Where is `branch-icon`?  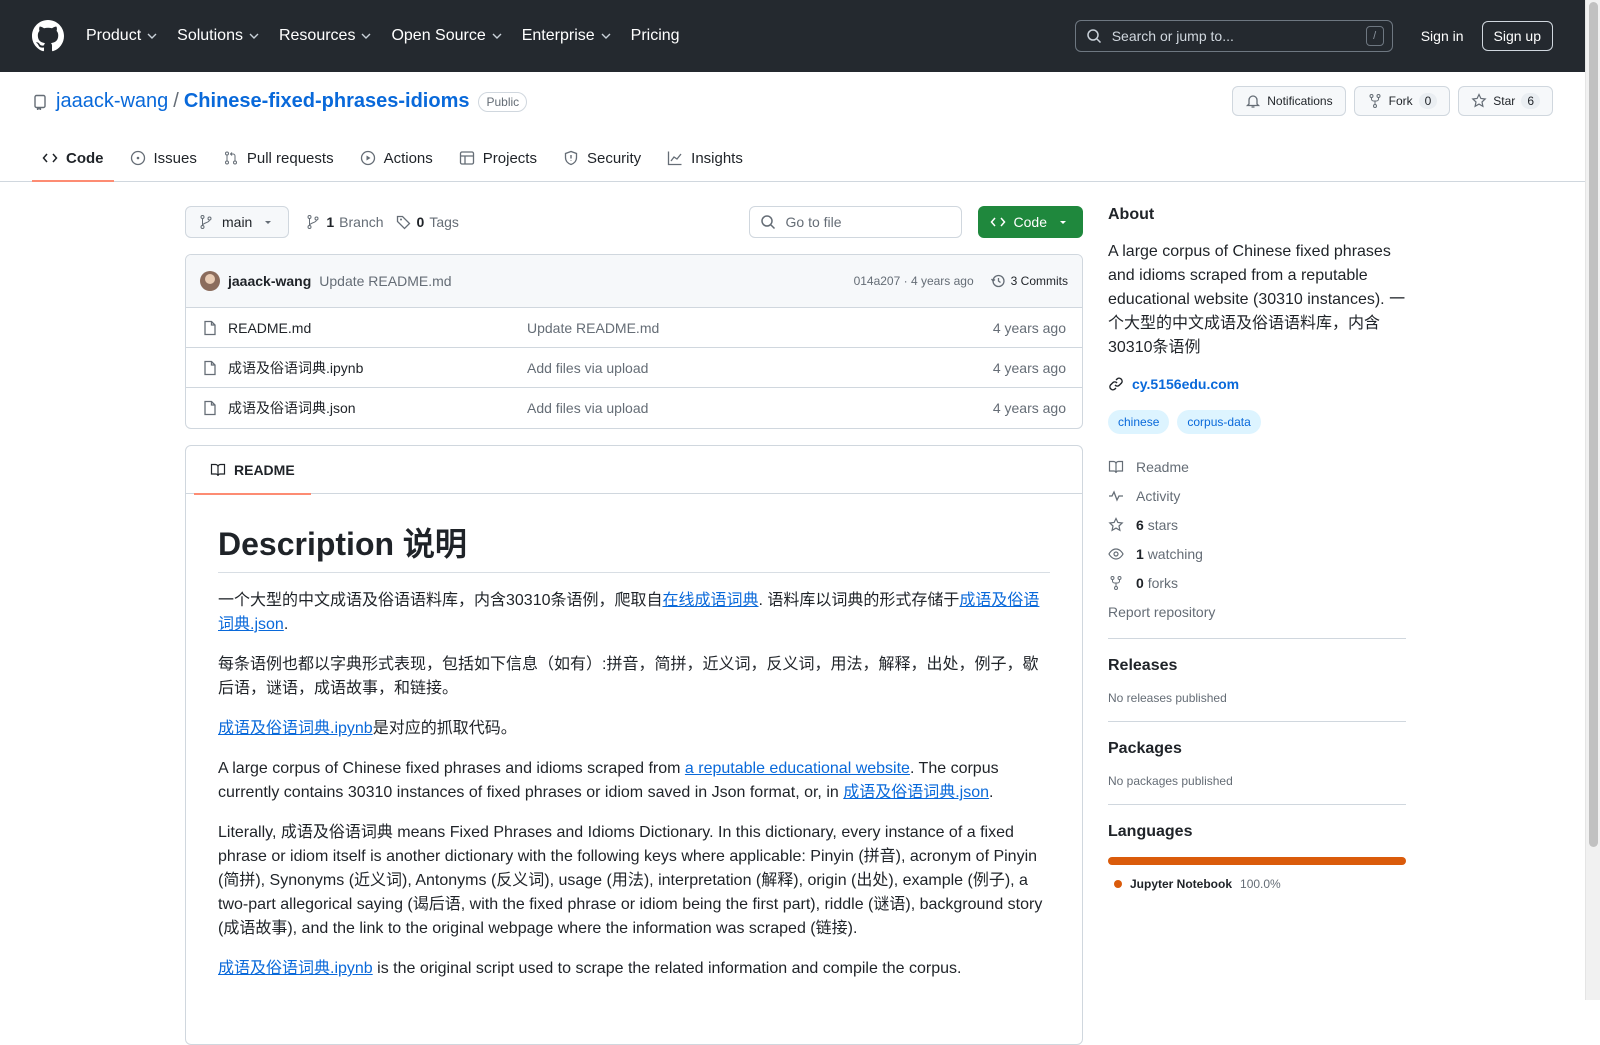 branch-icon is located at coordinates (313, 222).